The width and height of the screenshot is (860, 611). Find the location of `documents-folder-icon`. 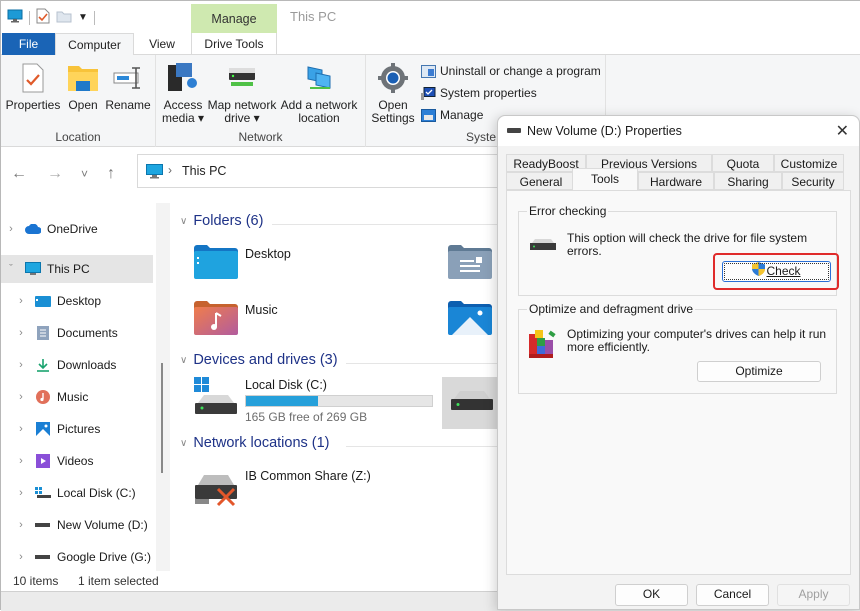

documents-folder-icon is located at coordinates (470, 263).